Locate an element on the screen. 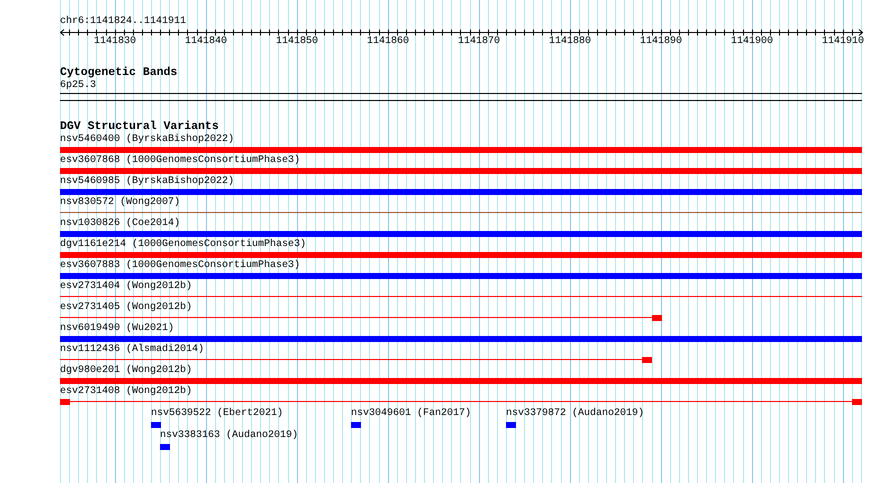 The height and width of the screenshot is (483, 890). variant-label: nsv5460985 (ByrskaBishop2022) is located at coordinates (147, 182).